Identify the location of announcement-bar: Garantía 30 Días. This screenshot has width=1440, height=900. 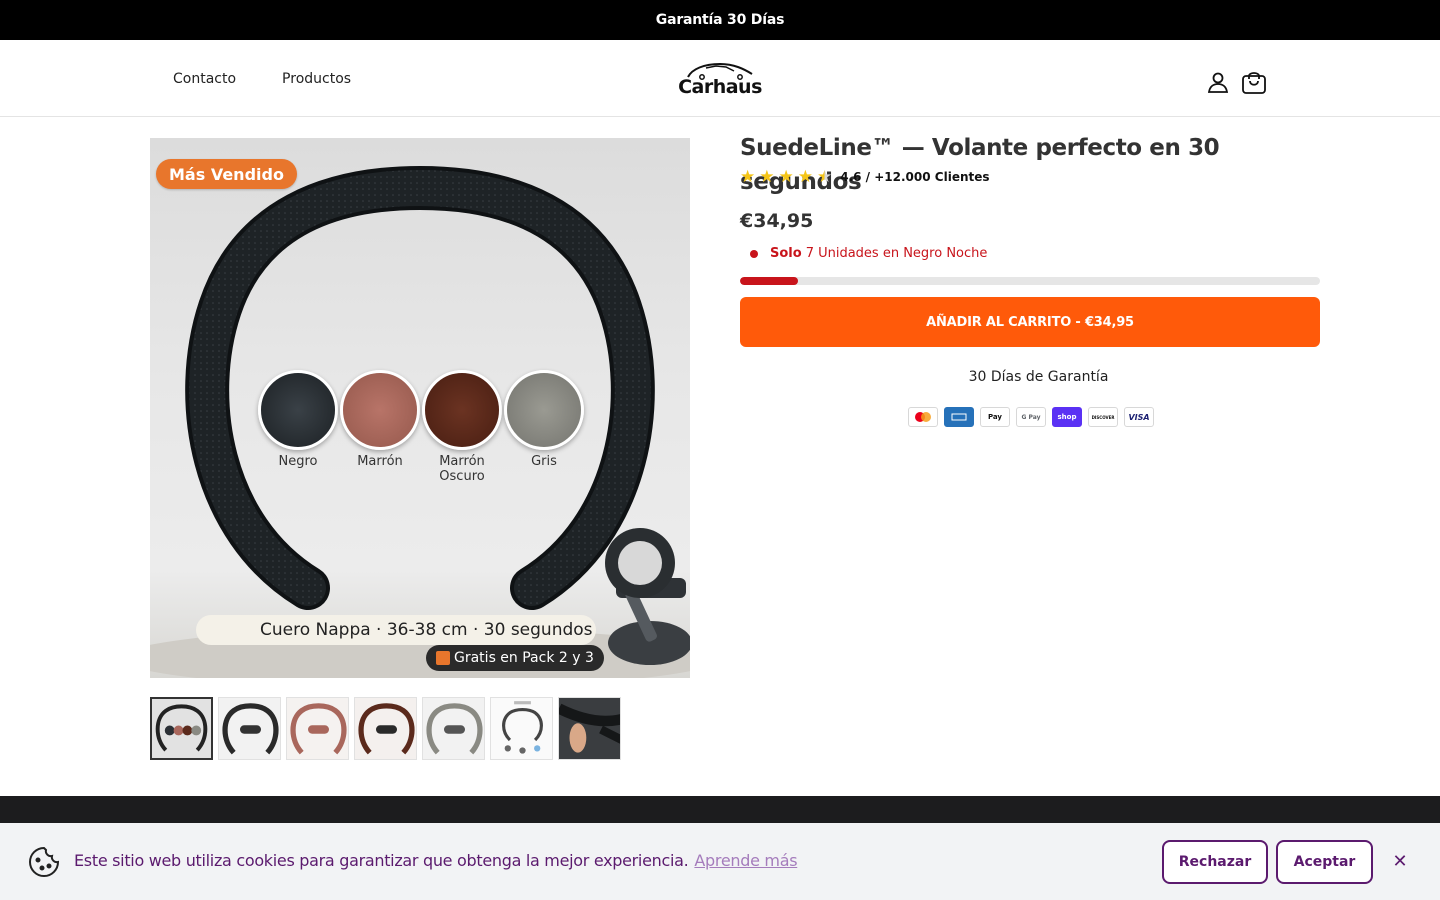
(720, 20).